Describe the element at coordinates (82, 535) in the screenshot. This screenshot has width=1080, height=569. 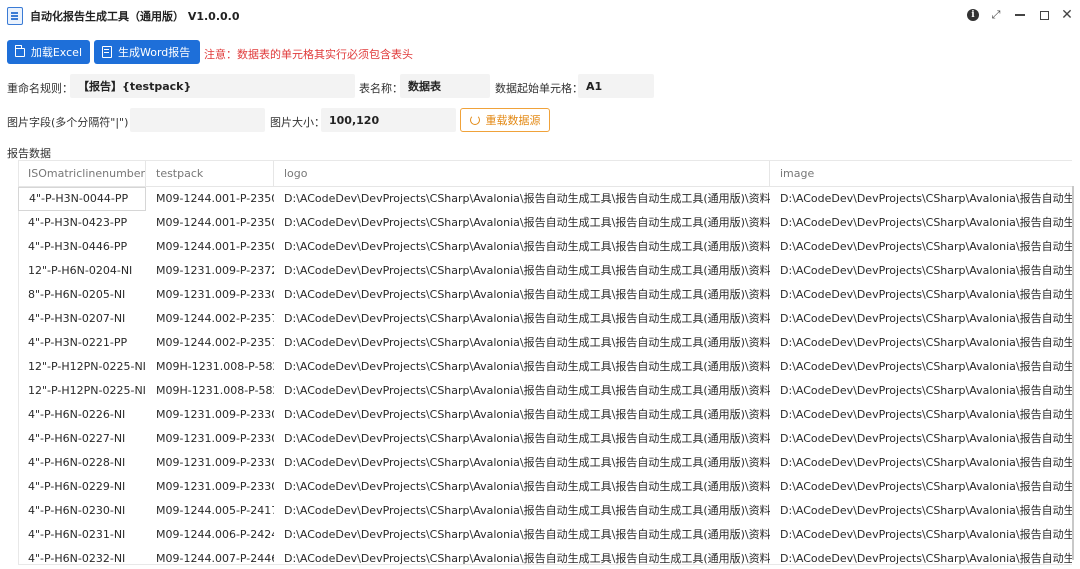
I see `table-cell: 4"-P-H6N-0231-NI` at that location.